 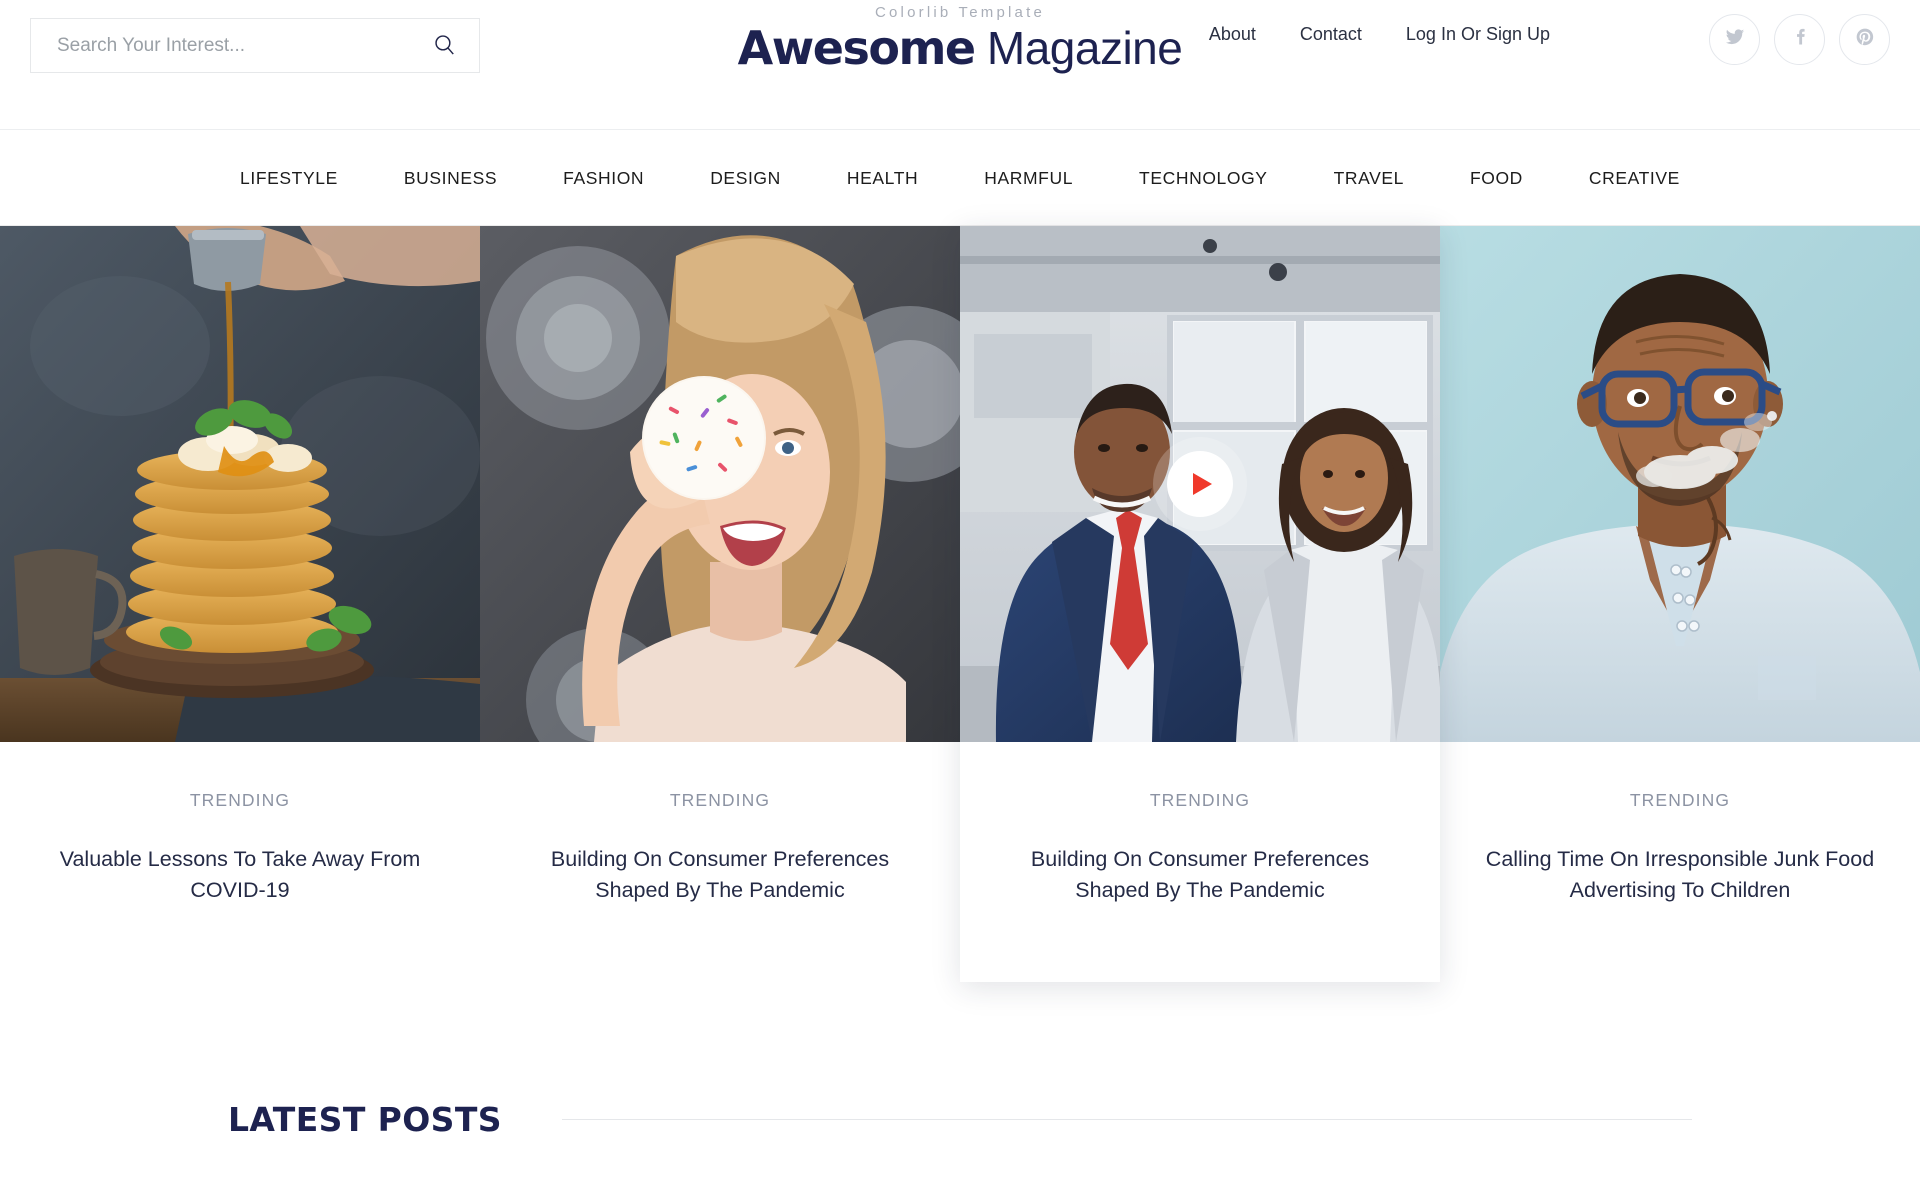 What do you see at coordinates (1126, 1120) in the screenshot?
I see `section-divider` at bounding box center [1126, 1120].